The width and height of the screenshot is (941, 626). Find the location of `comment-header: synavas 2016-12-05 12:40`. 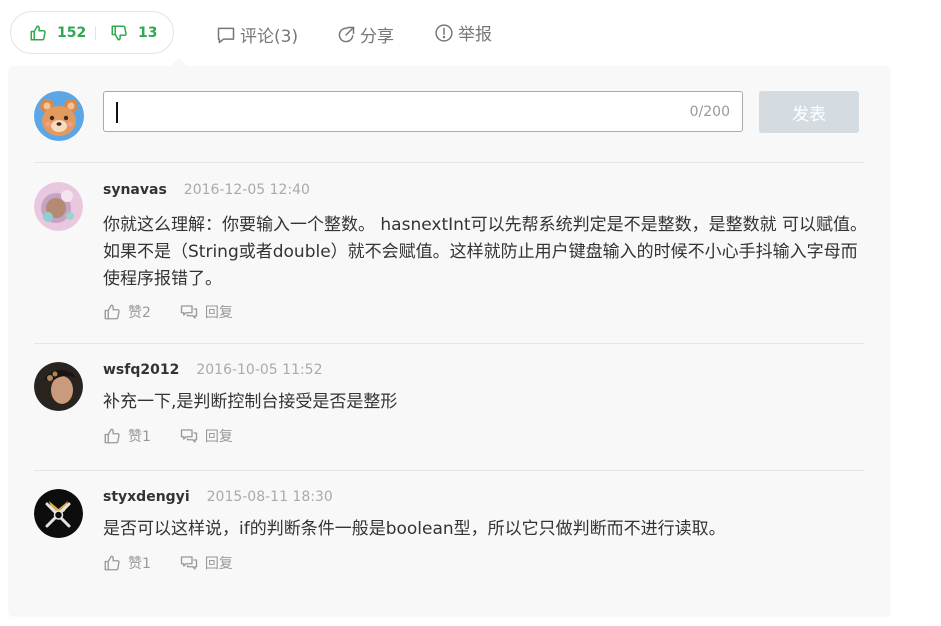

comment-header: synavas 2016-12-05 12:40 is located at coordinates (206, 190).